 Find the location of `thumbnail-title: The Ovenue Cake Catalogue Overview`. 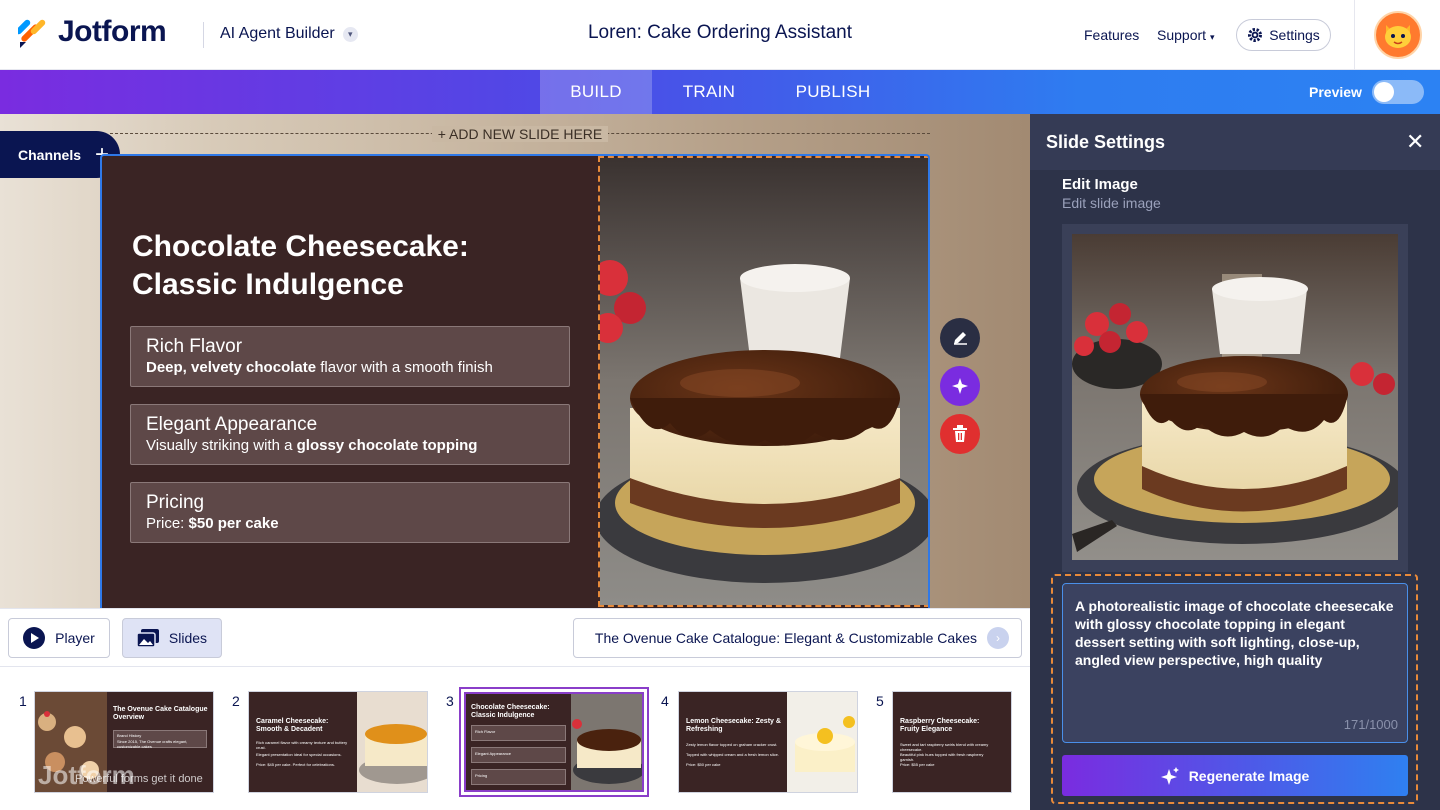

thumbnail-title: The Ovenue Cake Catalogue Overview is located at coordinates (160, 713).